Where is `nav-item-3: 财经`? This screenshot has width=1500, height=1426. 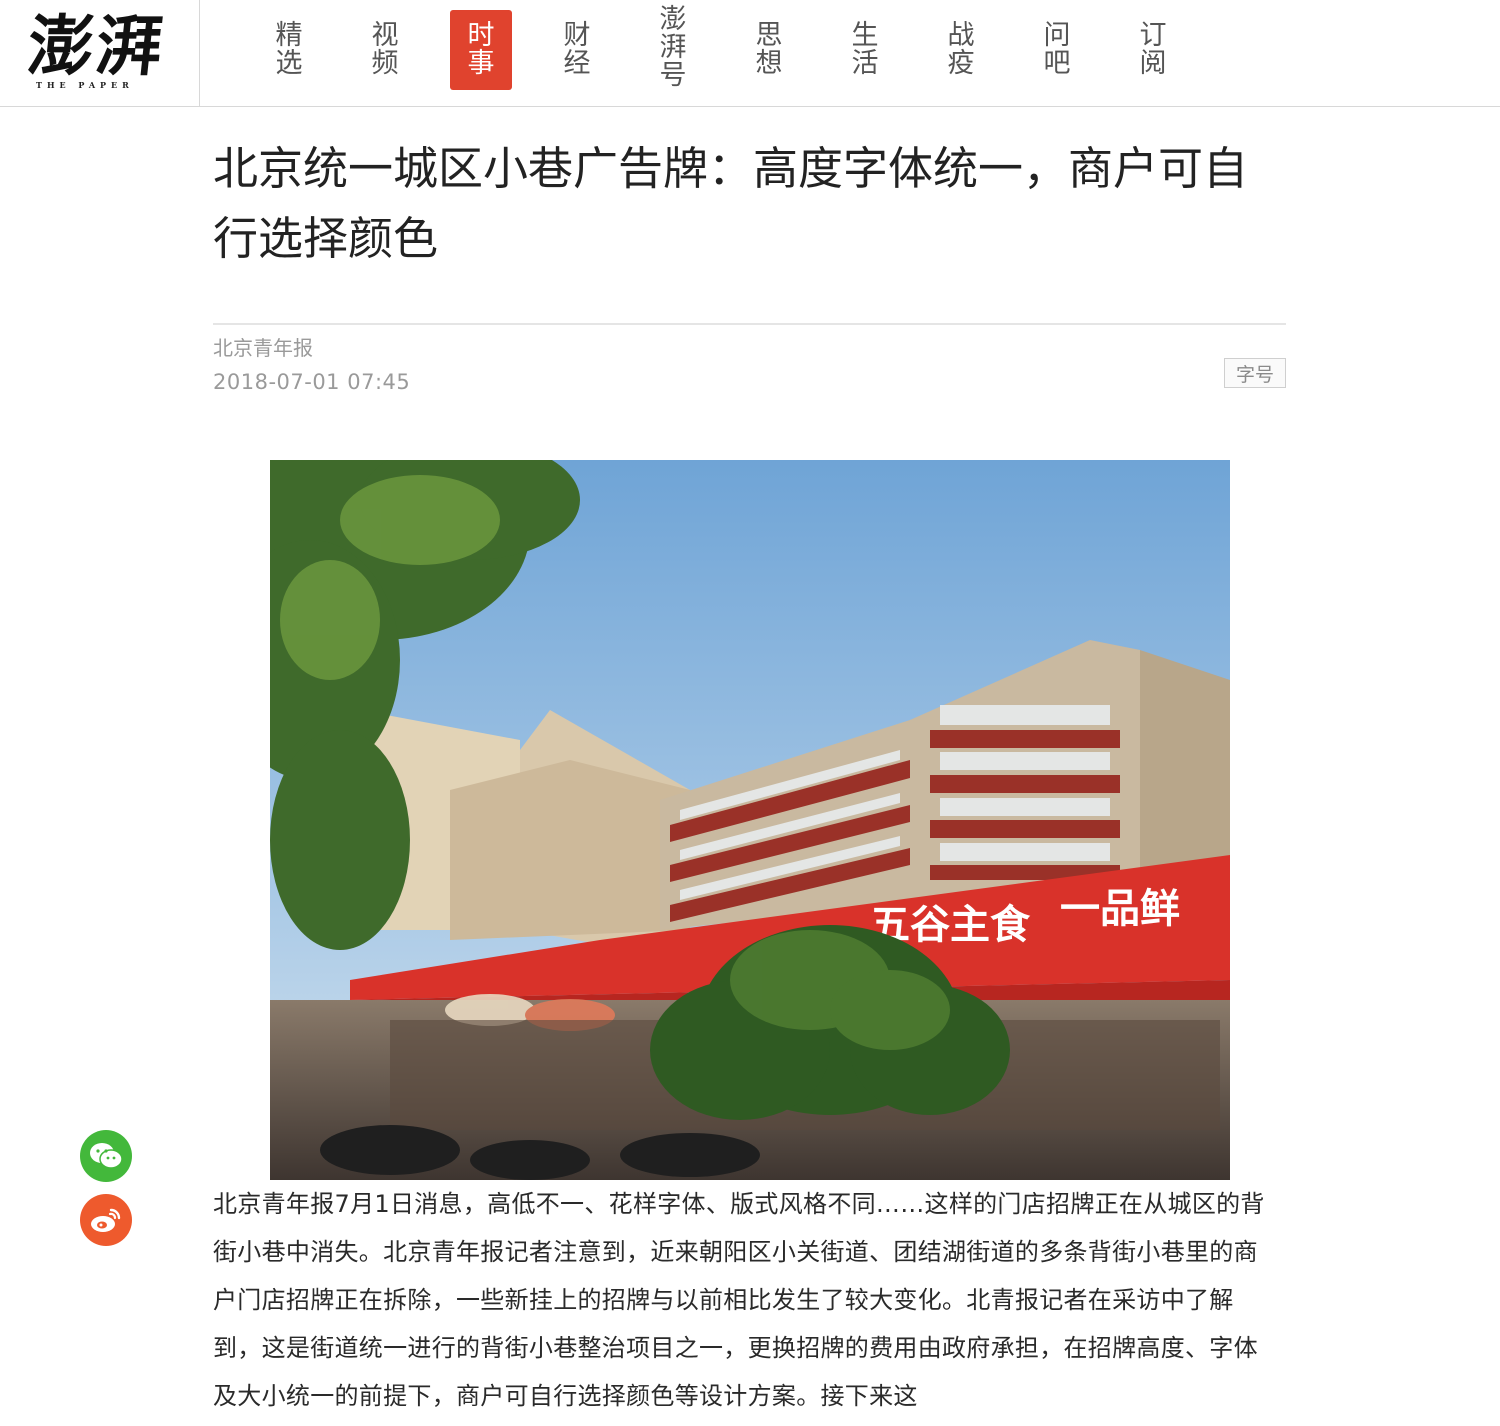
nav-item-3: 财经 is located at coordinates (577, 50).